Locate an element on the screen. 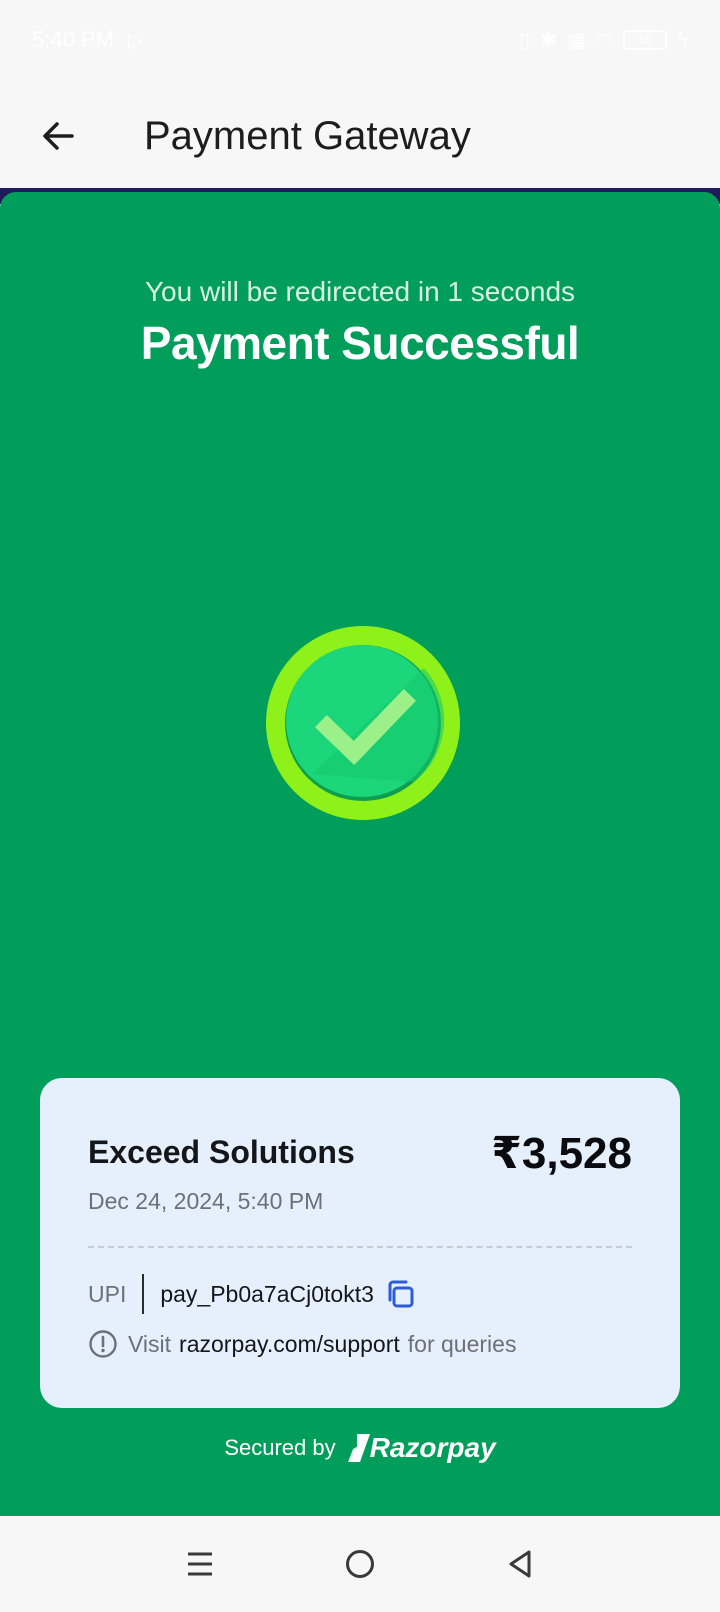  menu-icon is located at coordinates (200, 1564).